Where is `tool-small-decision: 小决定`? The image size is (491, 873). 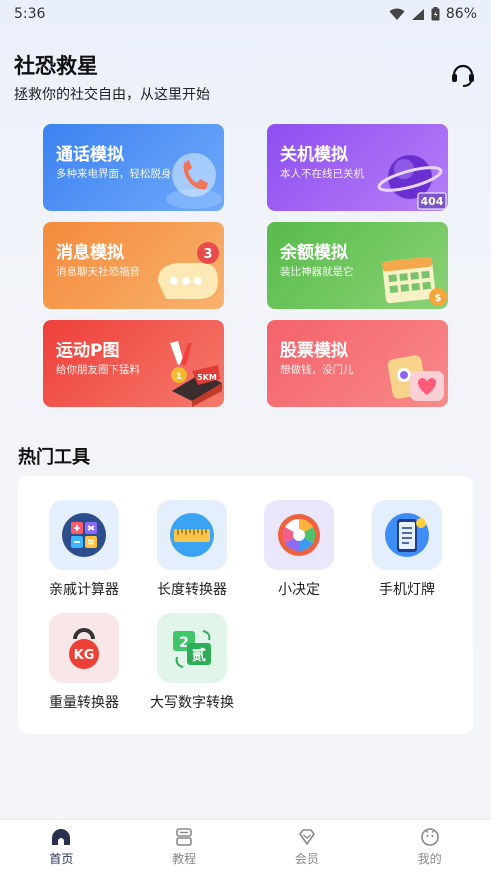 tool-small-decision: 小决定 is located at coordinates (299, 549).